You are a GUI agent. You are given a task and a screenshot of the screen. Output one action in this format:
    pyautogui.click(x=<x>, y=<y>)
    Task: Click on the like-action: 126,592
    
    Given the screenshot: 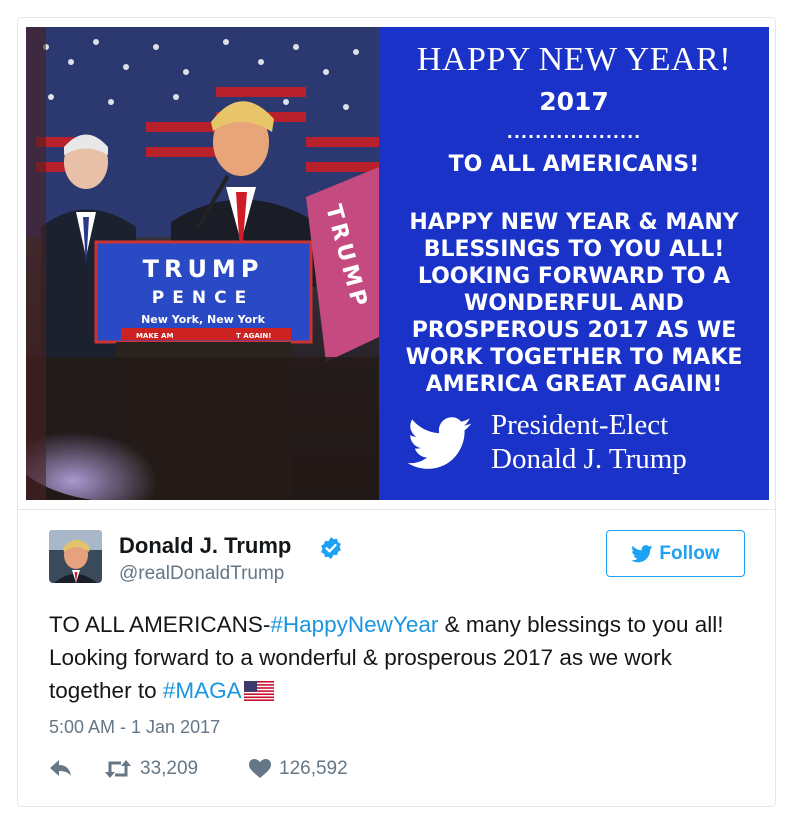 What is the action you would take?
    pyautogui.click(x=298, y=769)
    